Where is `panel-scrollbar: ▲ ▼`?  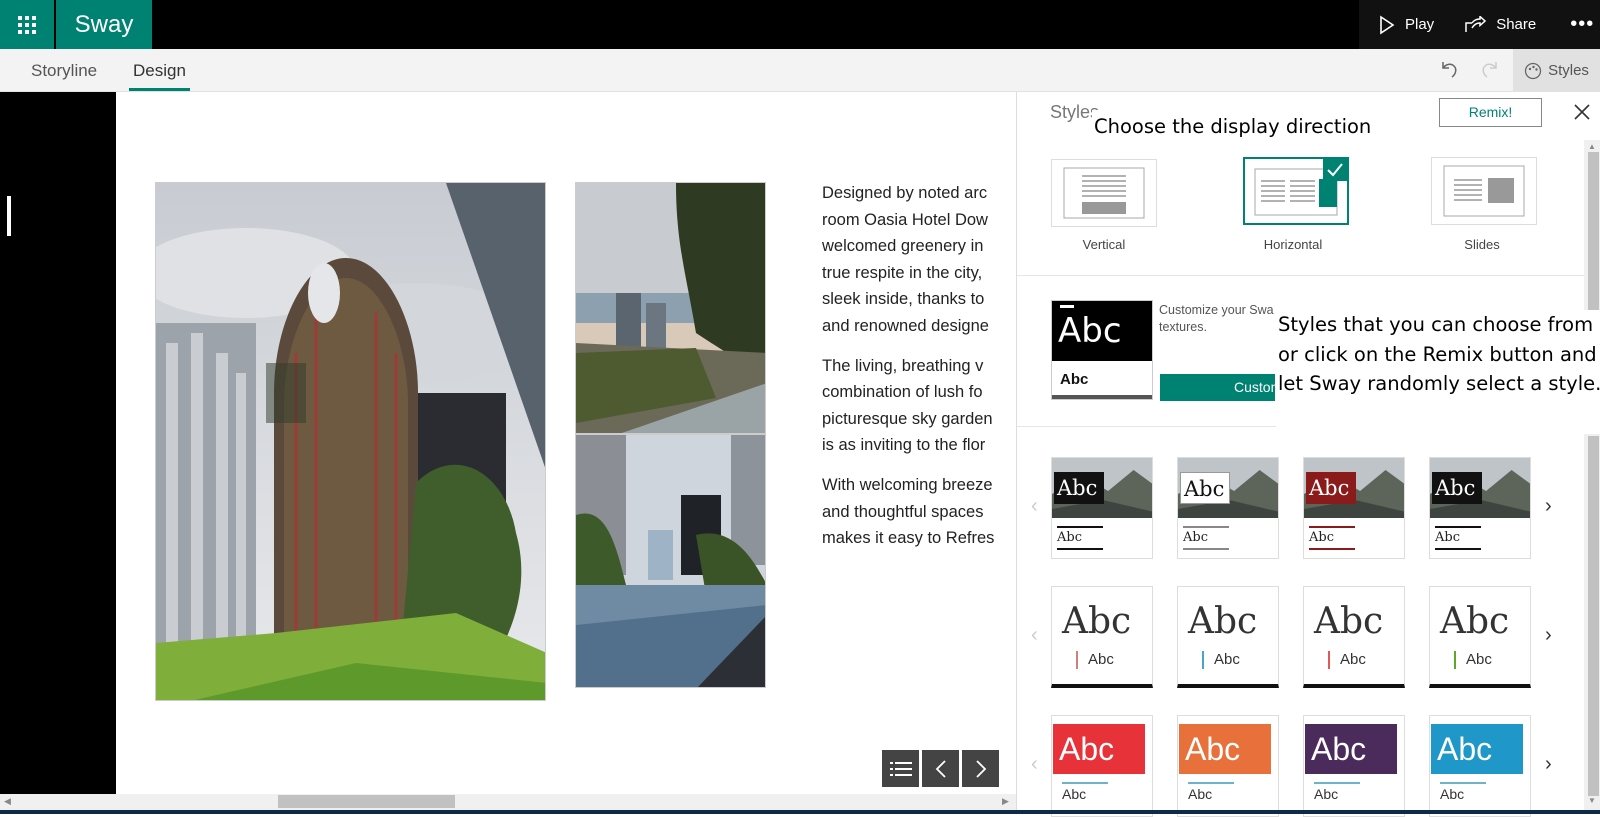 panel-scrollbar: ▲ ▼ is located at coordinates (1592, 475).